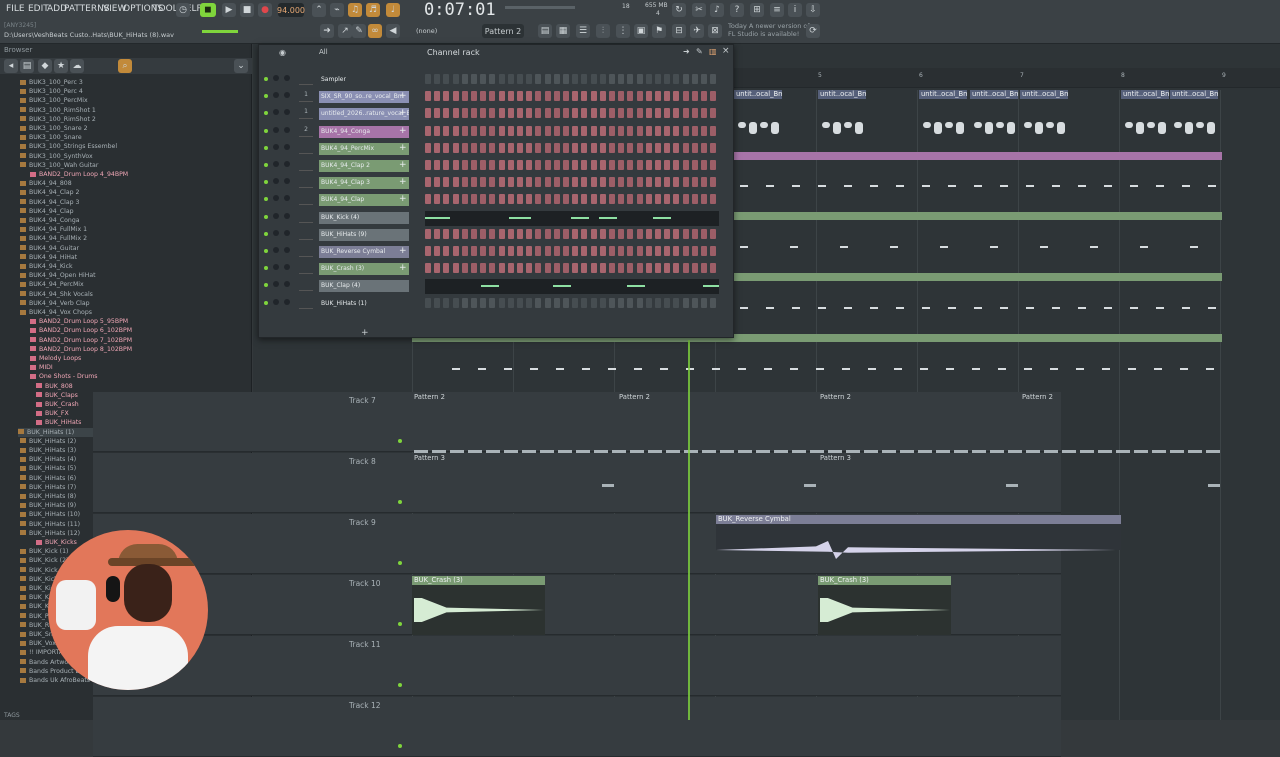 The image size is (1280, 757). What do you see at coordinates (81, 340) in the screenshot?
I see `browser-item: BAND2_Drum Loop 7_102BPM` at bounding box center [81, 340].